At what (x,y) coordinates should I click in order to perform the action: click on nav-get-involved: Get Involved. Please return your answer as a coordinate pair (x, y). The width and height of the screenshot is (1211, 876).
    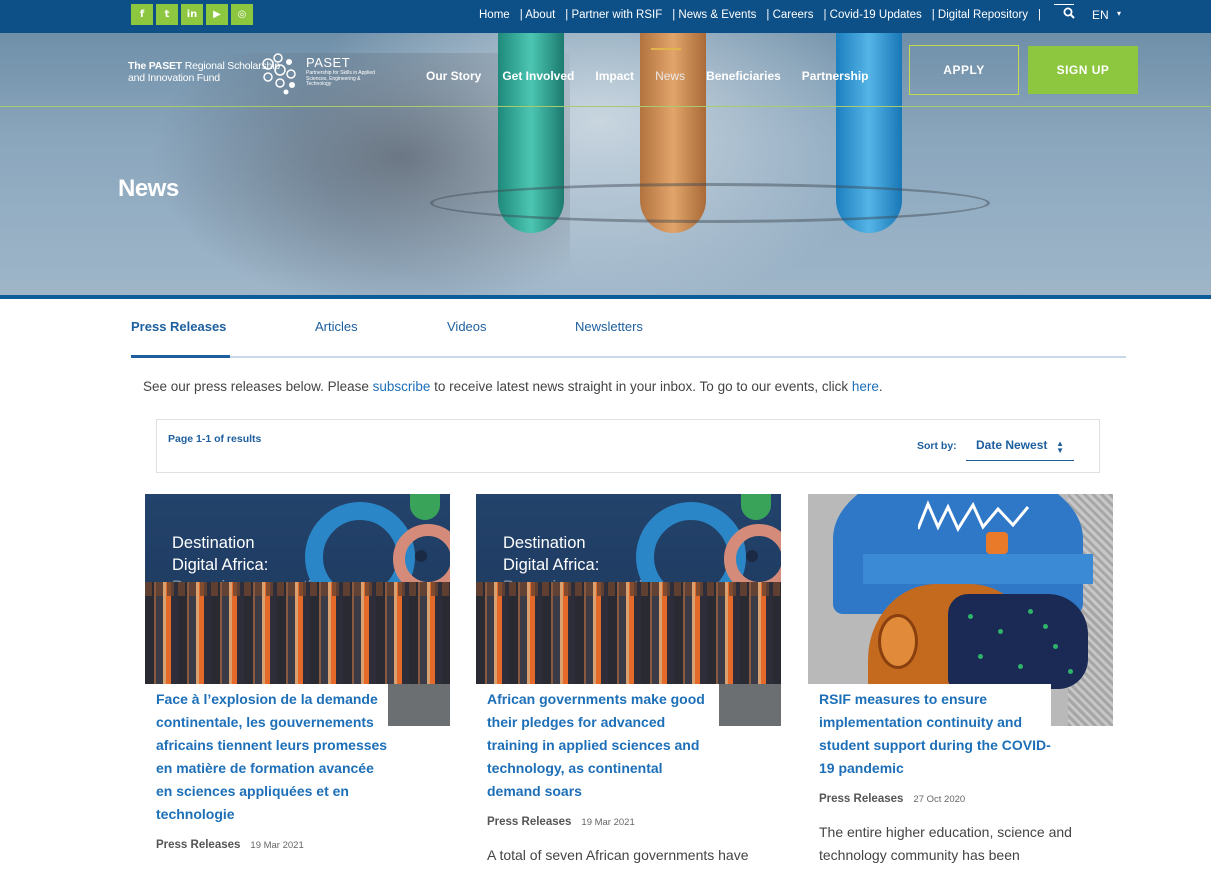
    Looking at the image, I should click on (538, 76).